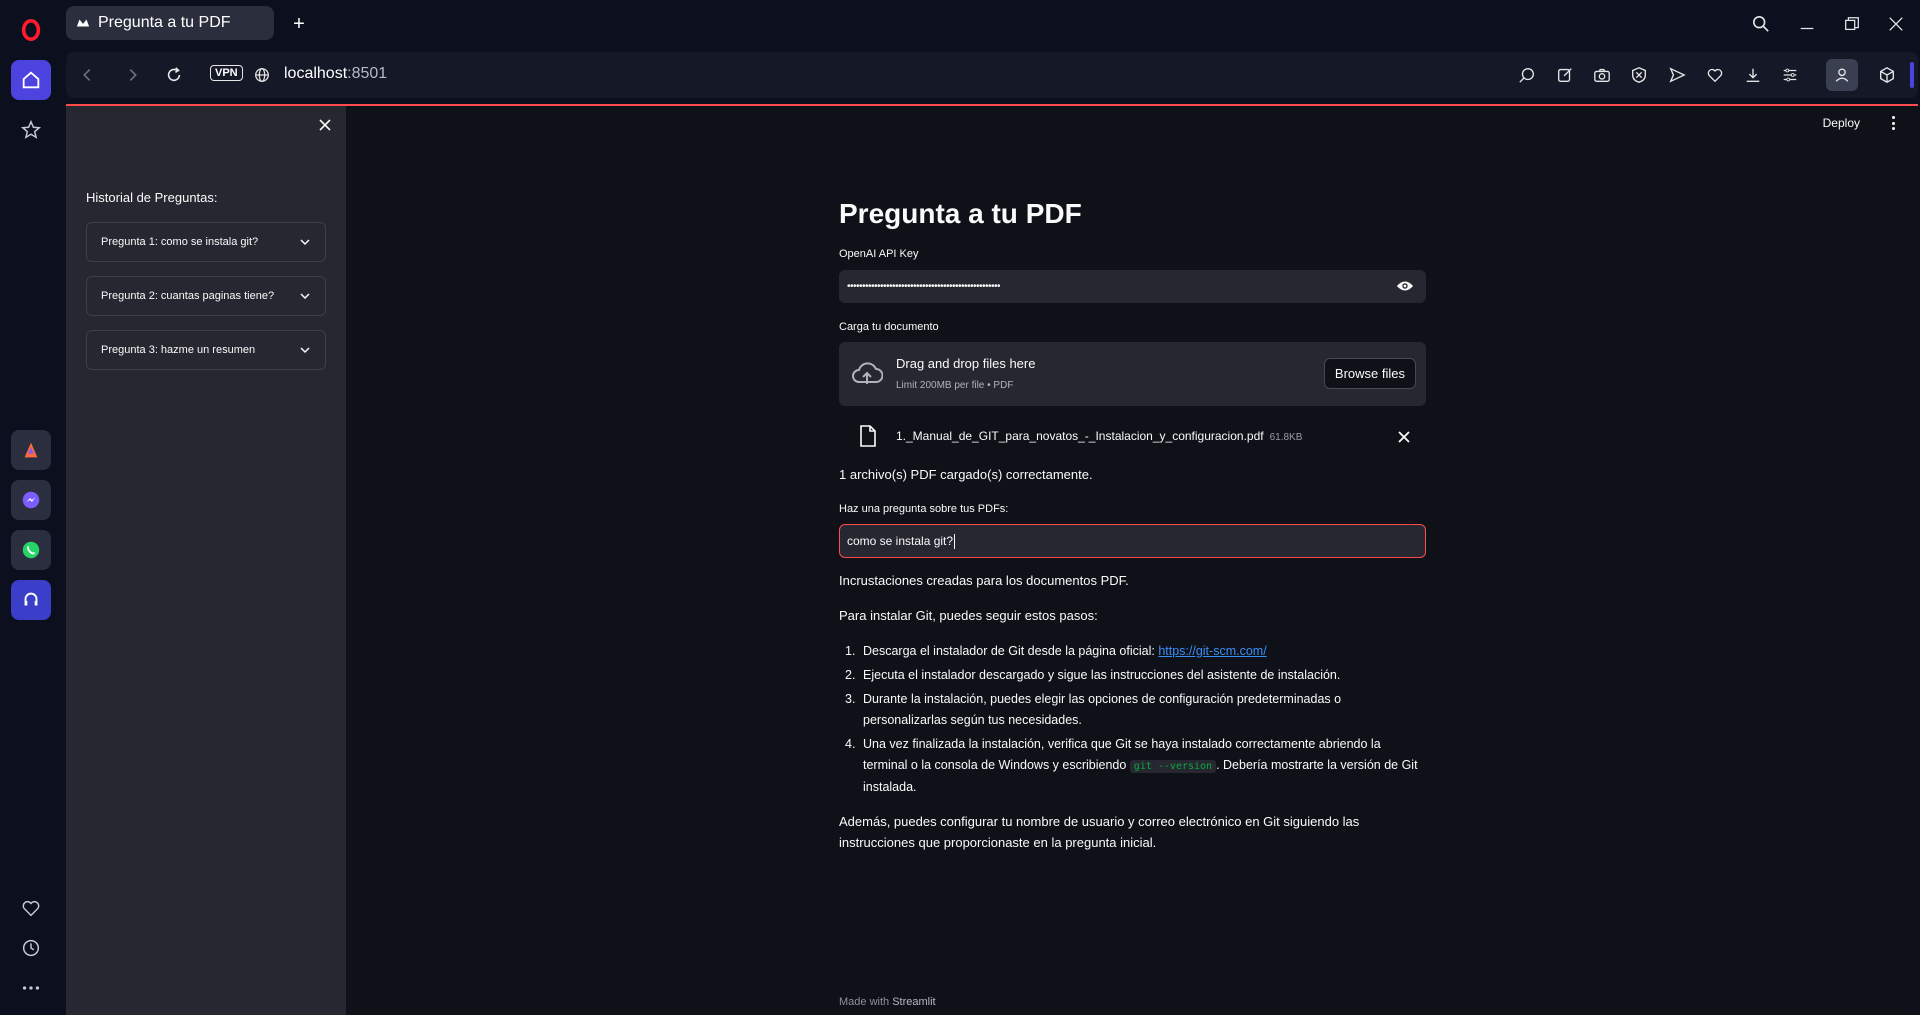 Image resolution: width=1920 pixels, height=1015 pixels. I want to click on url-host: localhost, so click(316, 73).